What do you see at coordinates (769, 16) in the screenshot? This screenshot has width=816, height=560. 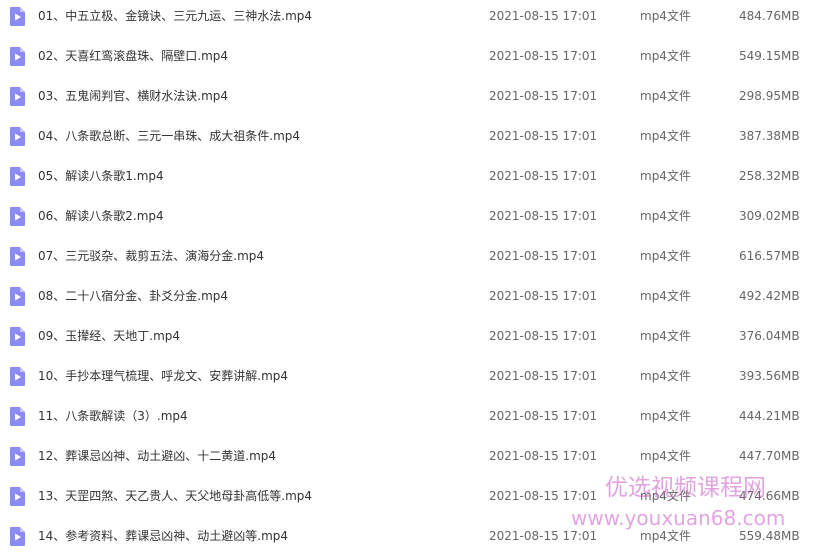 I see `file-size: 484.76MB` at bounding box center [769, 16].